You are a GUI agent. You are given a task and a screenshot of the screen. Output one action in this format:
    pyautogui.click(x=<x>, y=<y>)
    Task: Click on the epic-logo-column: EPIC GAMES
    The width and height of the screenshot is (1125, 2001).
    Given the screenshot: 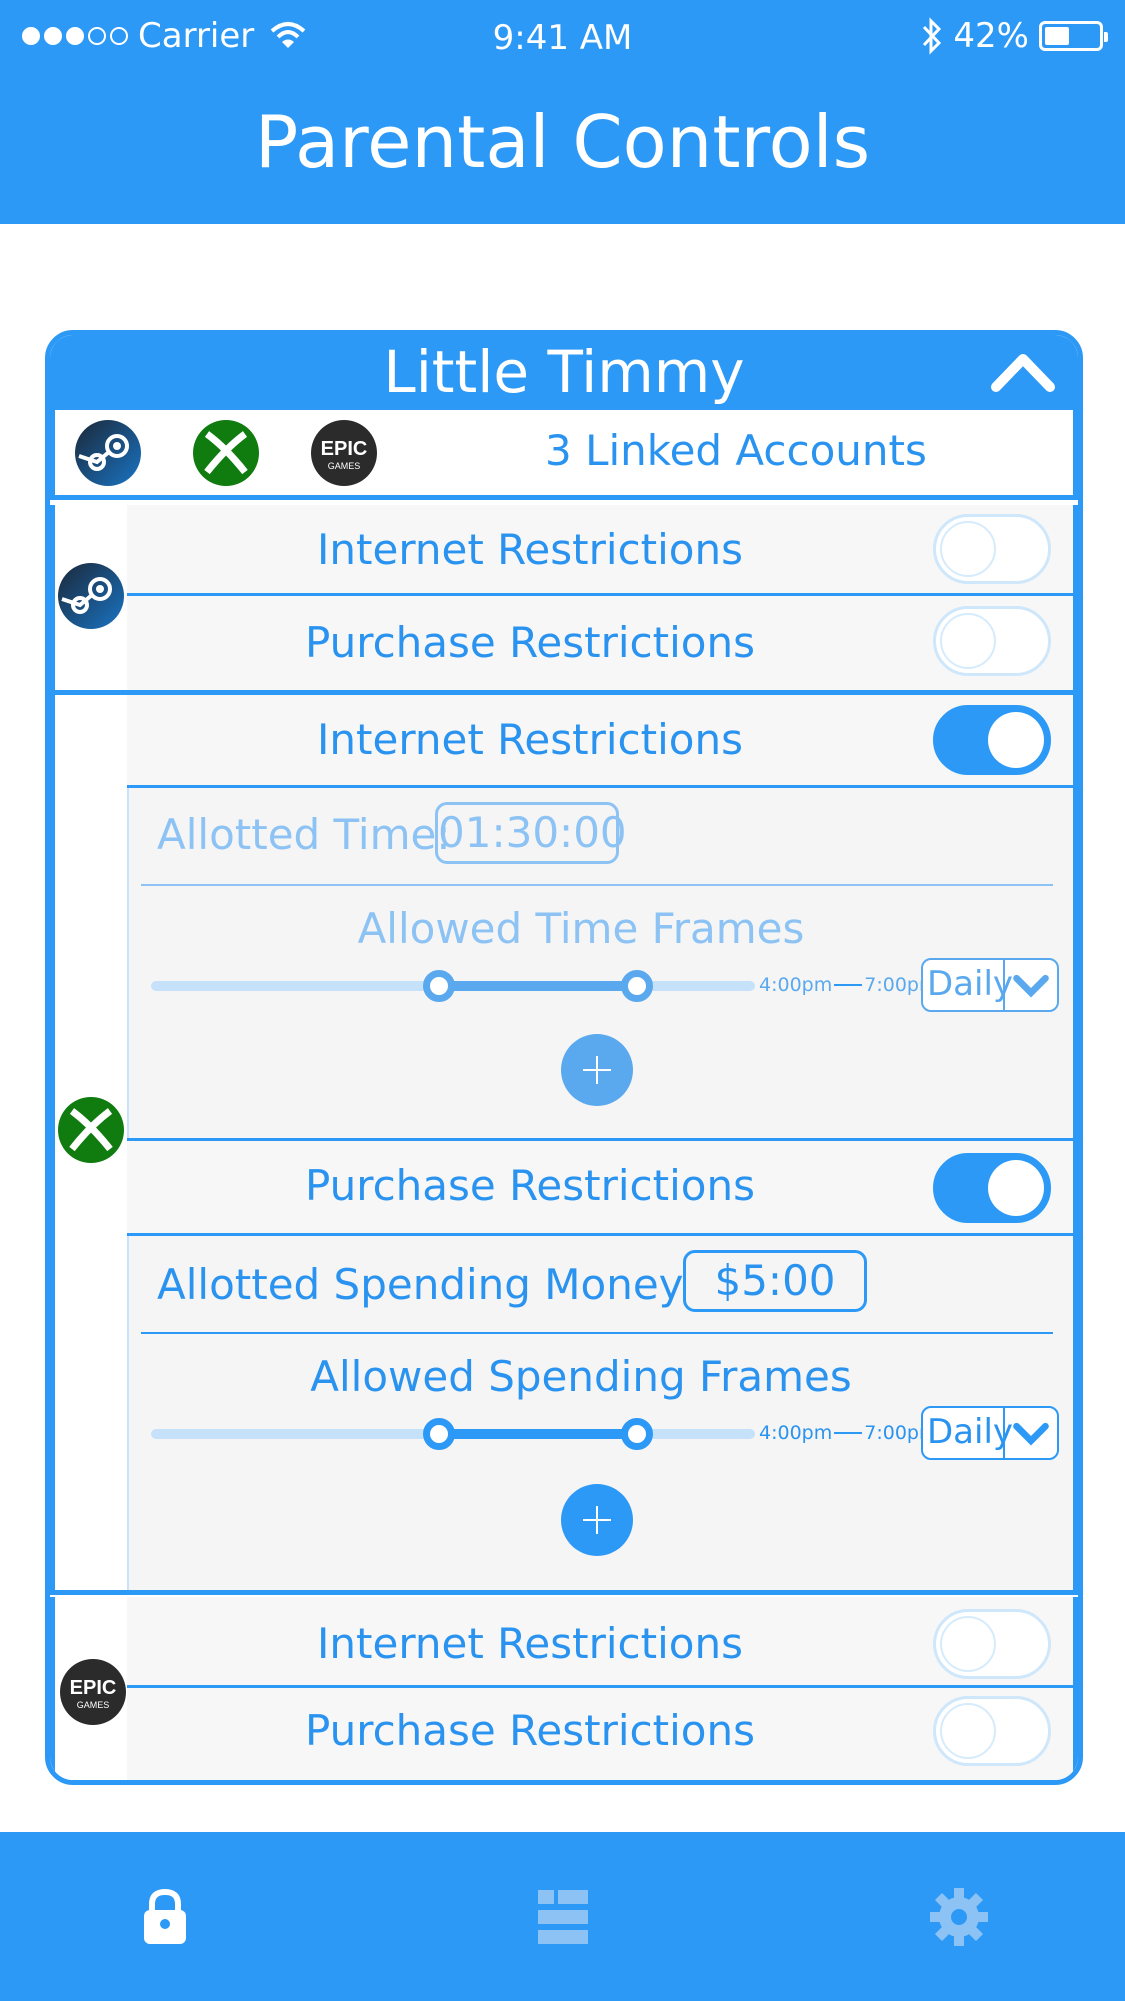 What is the action you would take?
    pyautogui.click(x=91, y=1688)
    